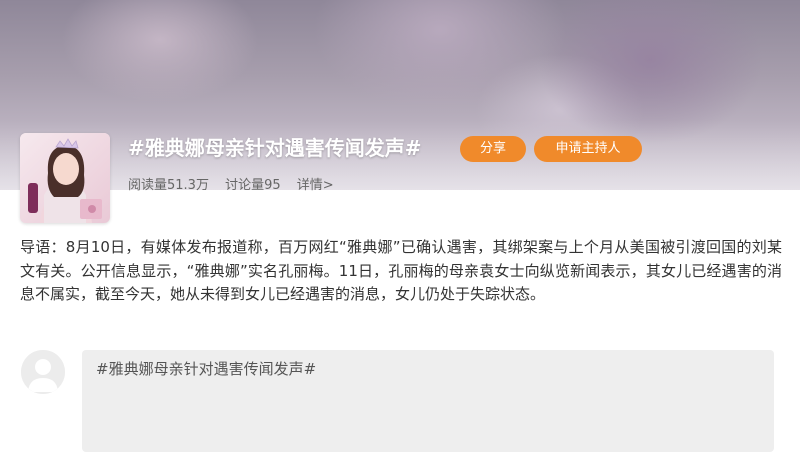 The image size is (800, 460). I want to click on discussion-count: 讨论量95, so click(253, 185).